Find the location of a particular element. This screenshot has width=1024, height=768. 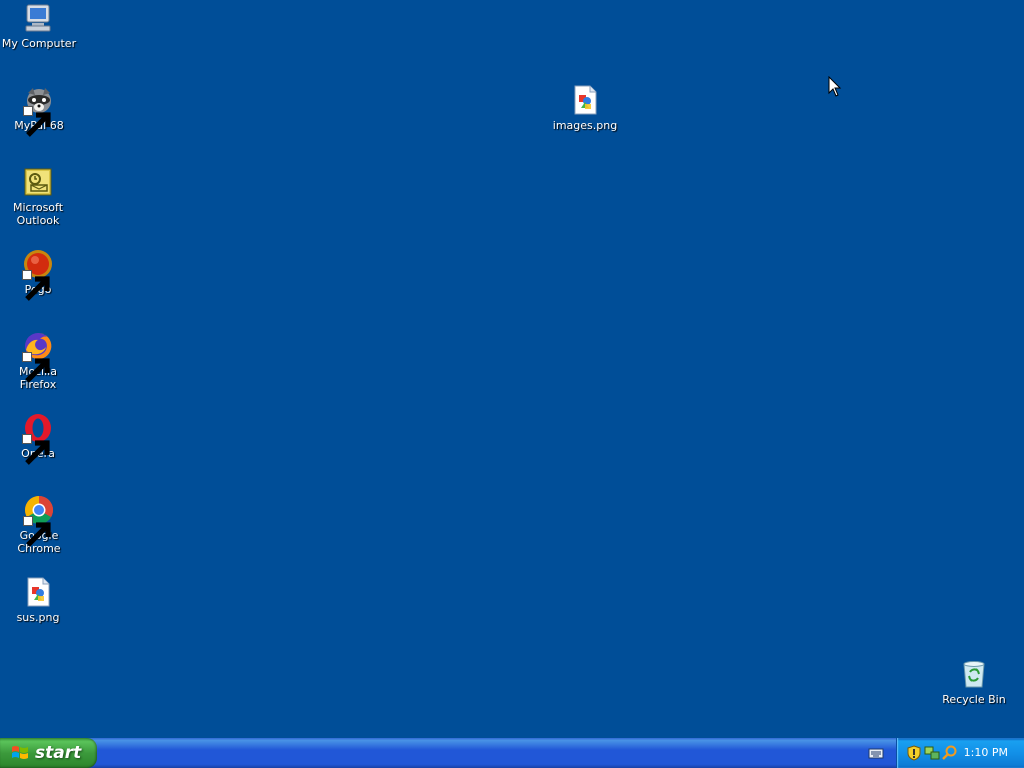

pego-icon is located at coordinates (38, 274).